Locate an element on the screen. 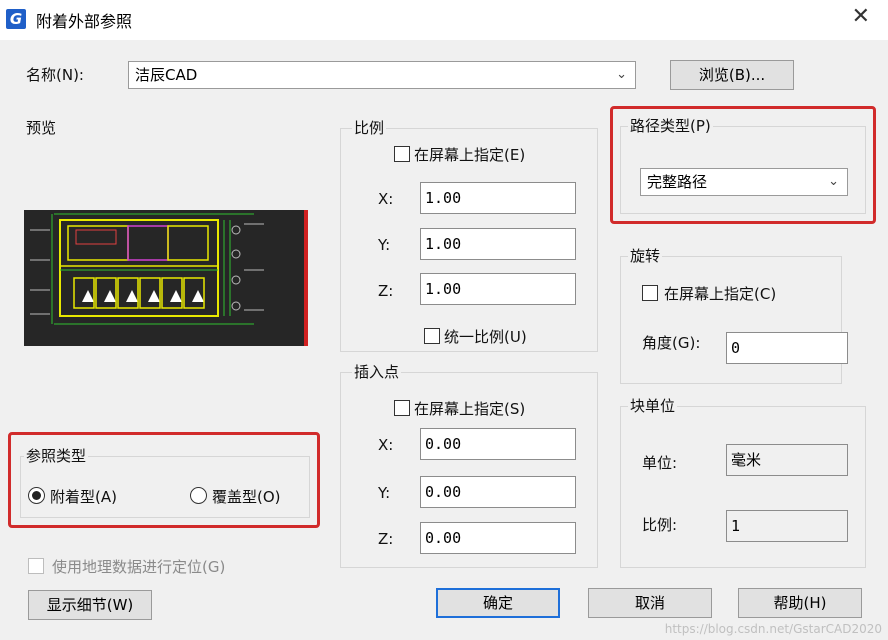  name-value: 洁辰CAD is located at coordinates (166, 75).